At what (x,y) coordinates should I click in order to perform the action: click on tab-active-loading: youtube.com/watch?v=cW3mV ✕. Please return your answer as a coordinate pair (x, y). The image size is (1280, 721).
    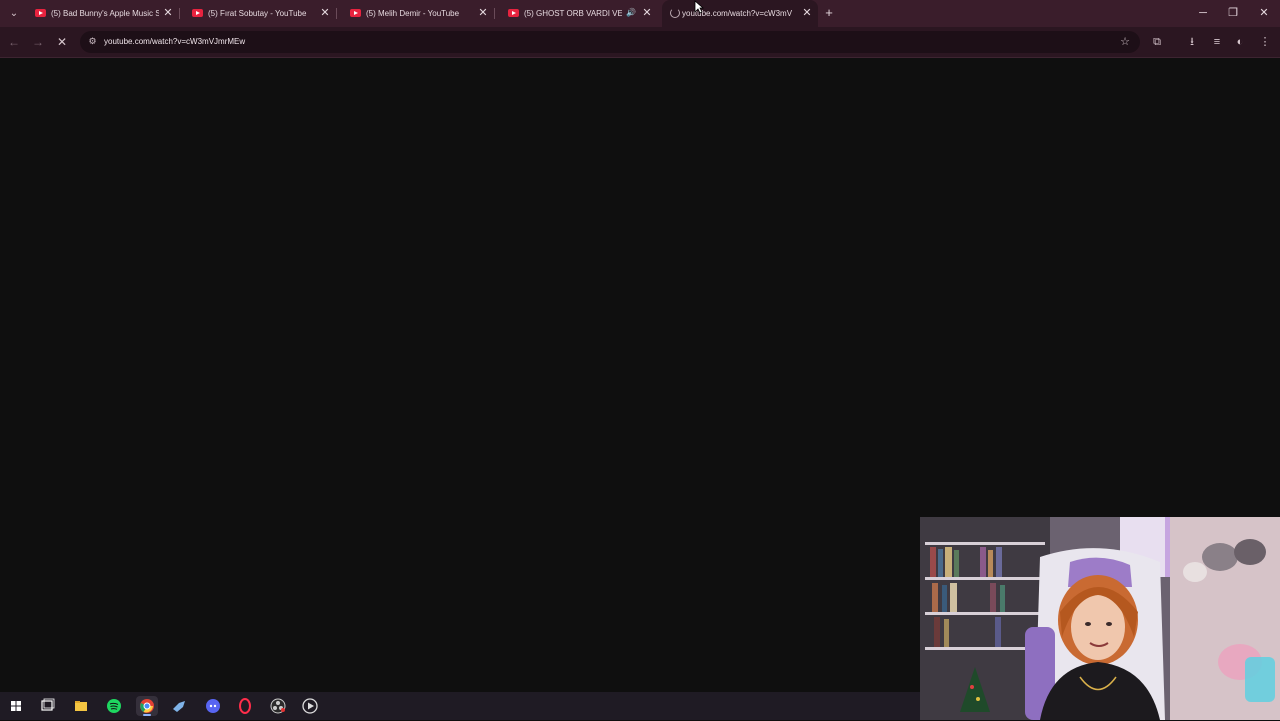
    Looking at the image, I should click on (740, 13).